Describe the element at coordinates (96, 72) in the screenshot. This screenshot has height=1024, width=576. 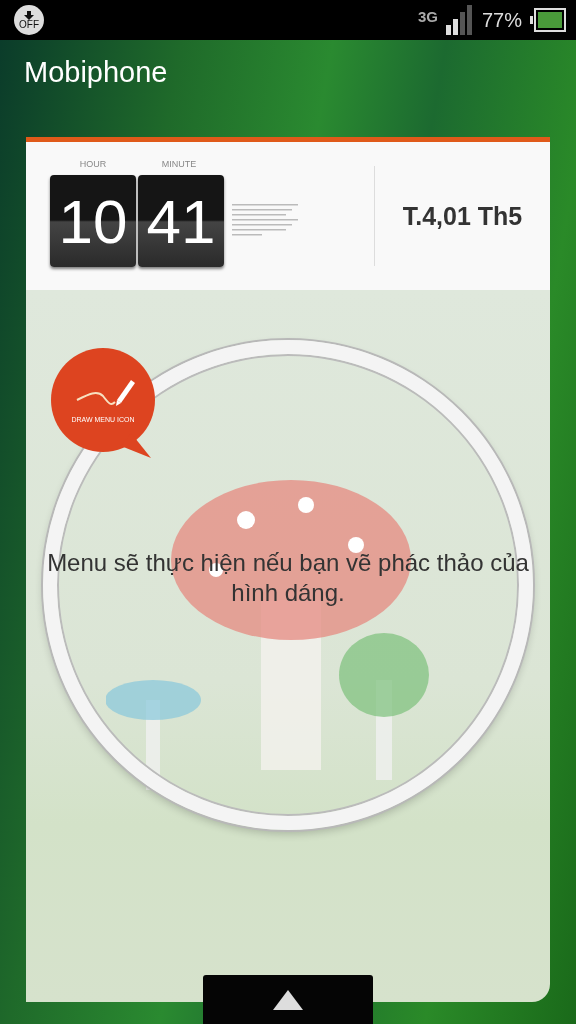
I see `app-title: Mobiphone` at that location.